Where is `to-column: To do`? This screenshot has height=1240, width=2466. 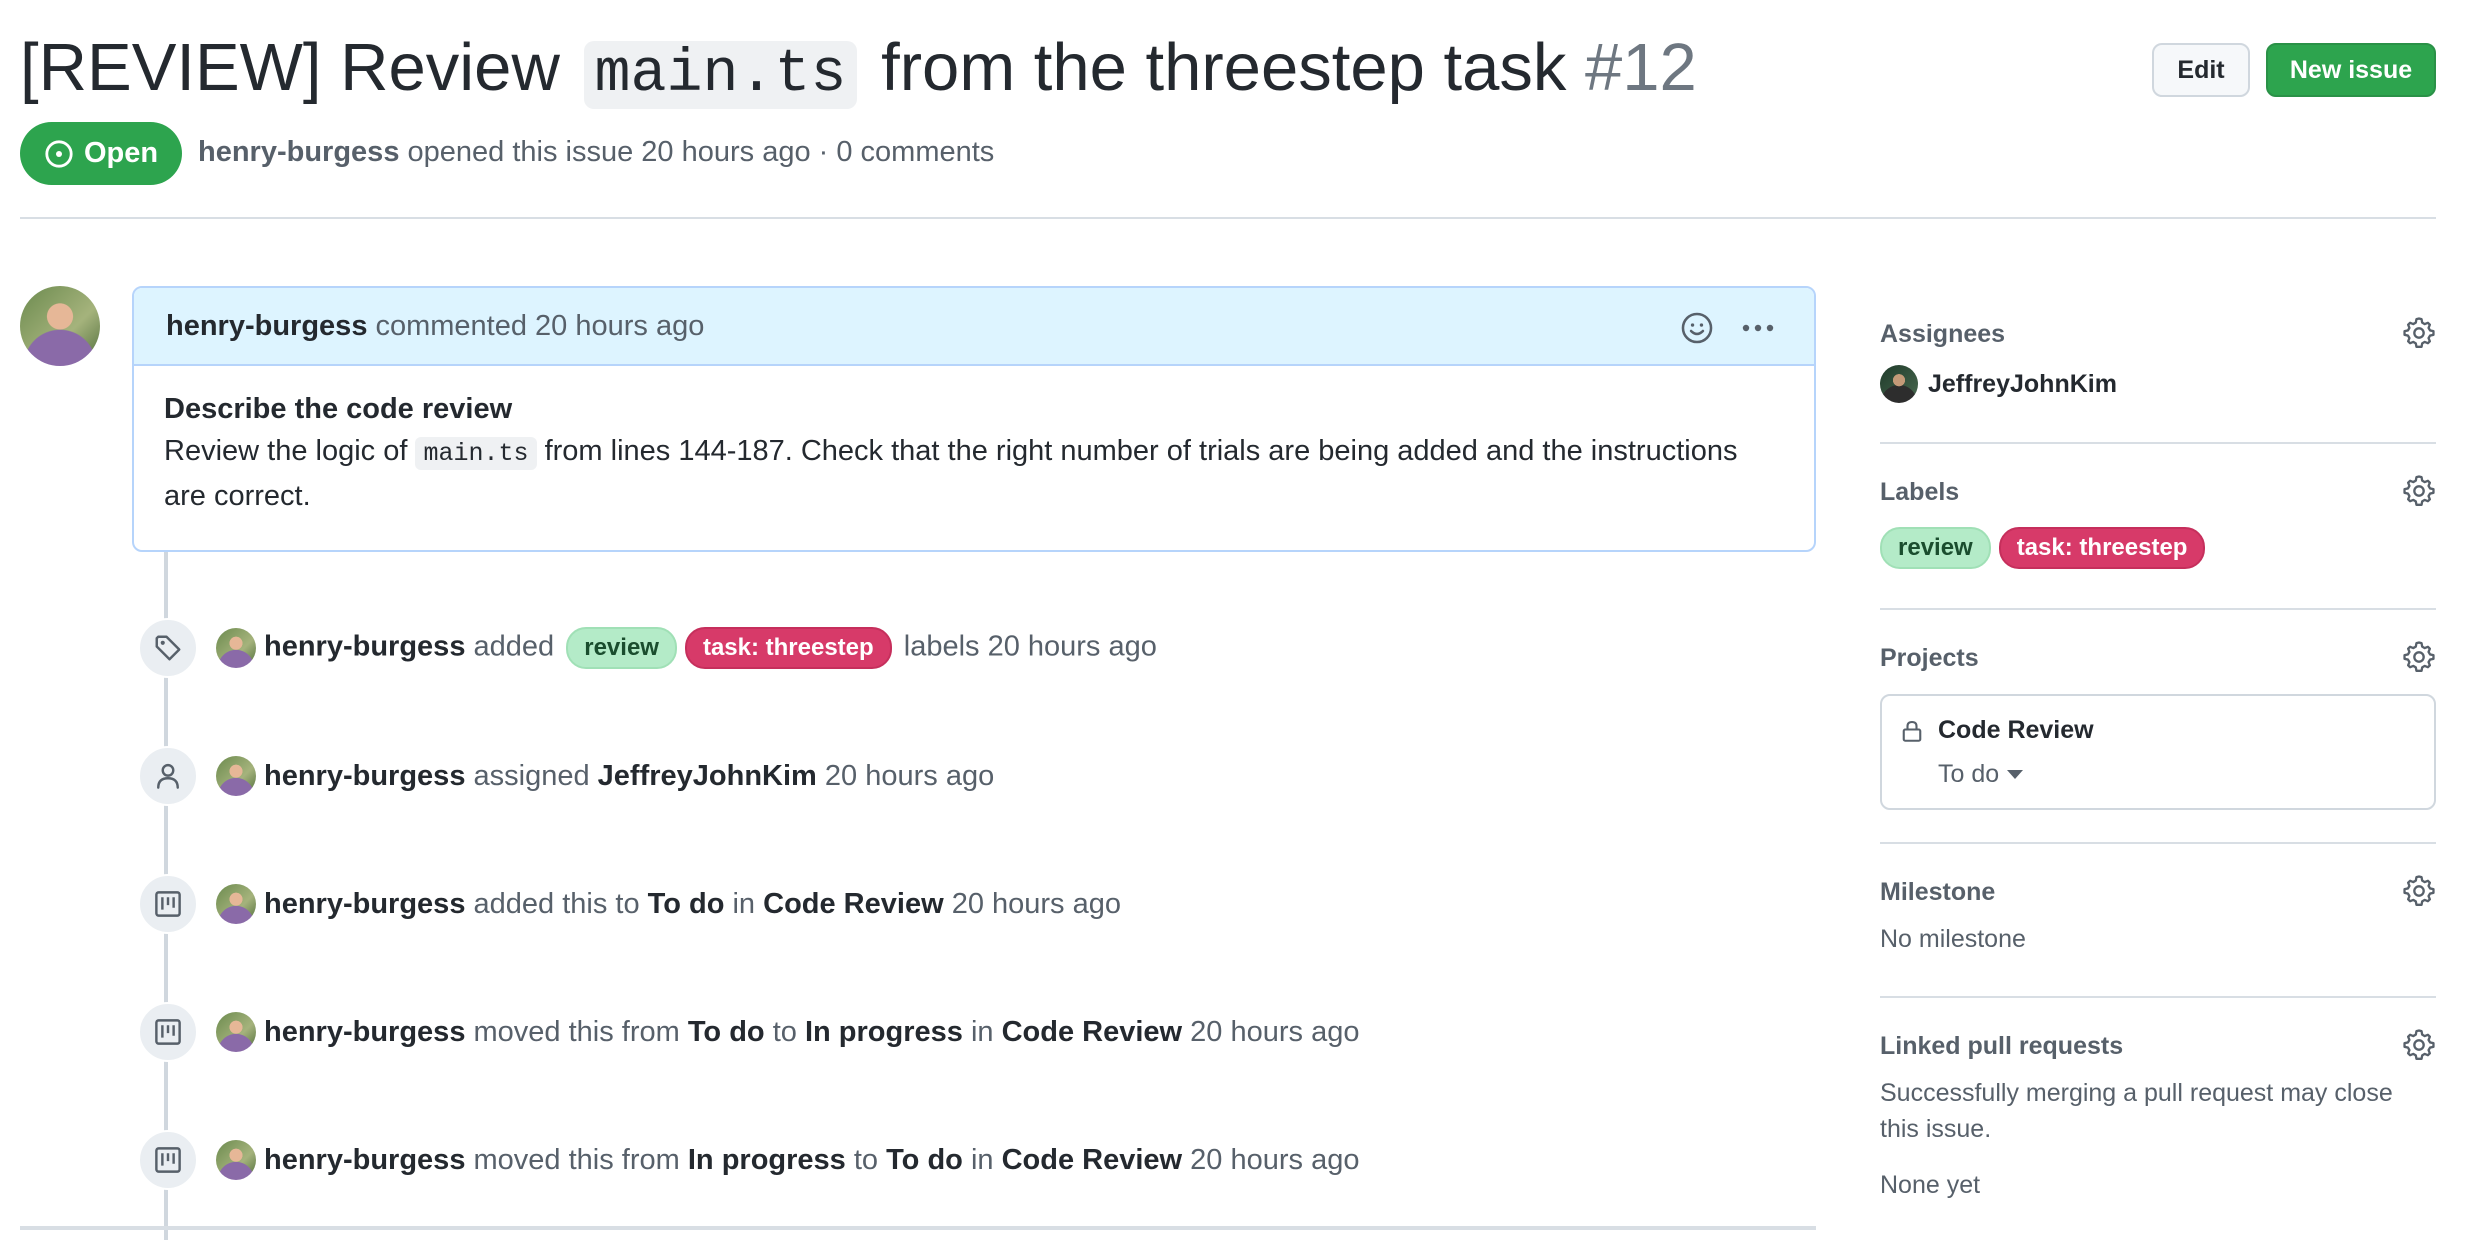 to-column: To do is located at coordinates (924, 1159).